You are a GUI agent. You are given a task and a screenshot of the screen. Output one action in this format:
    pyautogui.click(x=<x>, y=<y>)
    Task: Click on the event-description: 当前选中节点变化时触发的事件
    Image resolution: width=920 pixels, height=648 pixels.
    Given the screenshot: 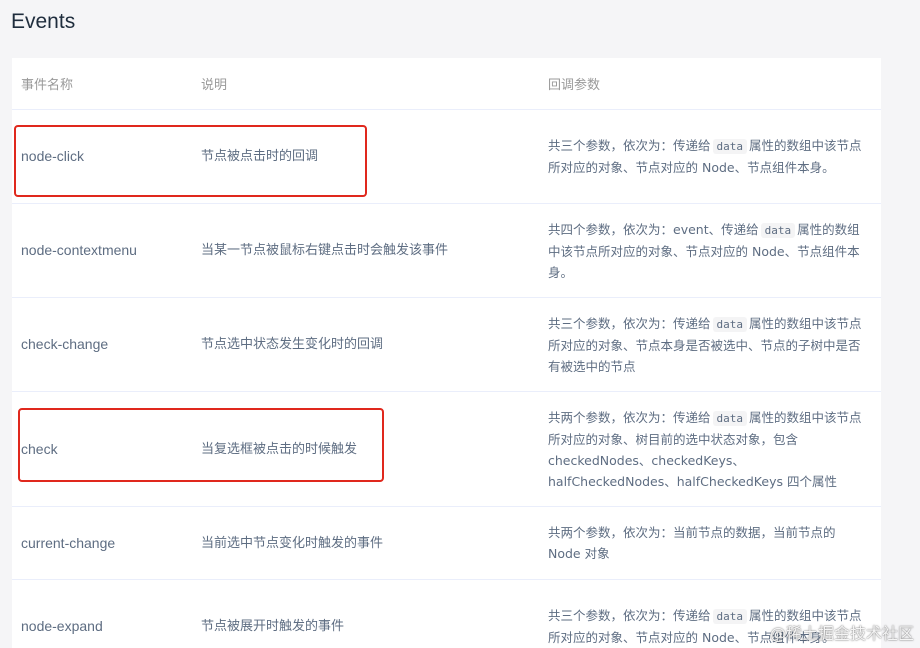 What is the action you would take?
    pyautogui.click(x=365, y=543)
    